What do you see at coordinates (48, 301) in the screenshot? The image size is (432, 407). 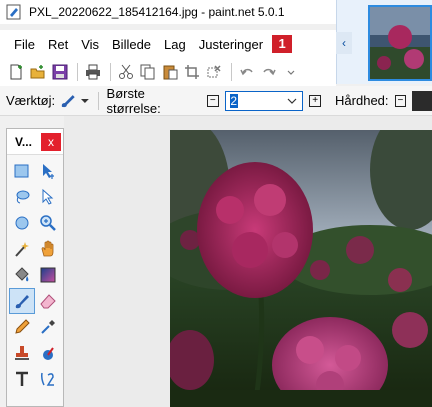 I see `eraser-icon` at bounding box center [48, 301].